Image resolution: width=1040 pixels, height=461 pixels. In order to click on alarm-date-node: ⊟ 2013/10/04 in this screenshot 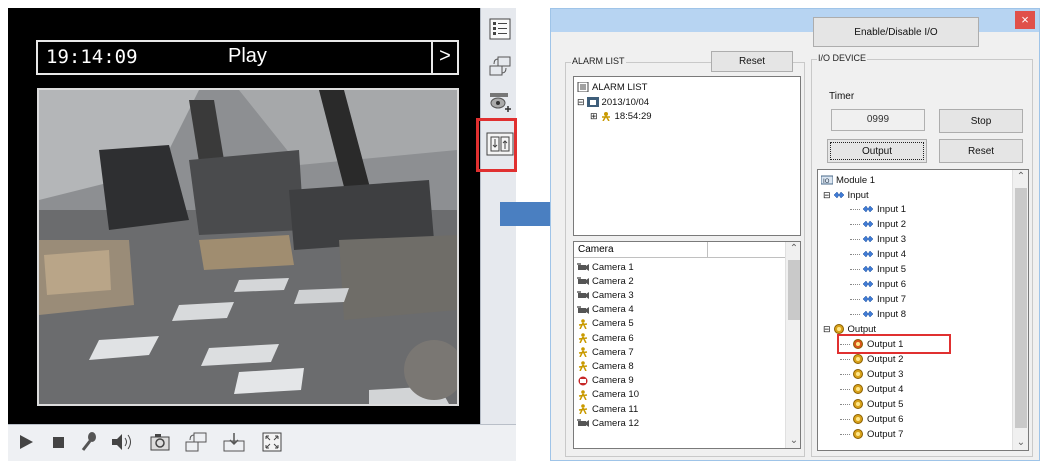, I will do `click(613, 102)`.